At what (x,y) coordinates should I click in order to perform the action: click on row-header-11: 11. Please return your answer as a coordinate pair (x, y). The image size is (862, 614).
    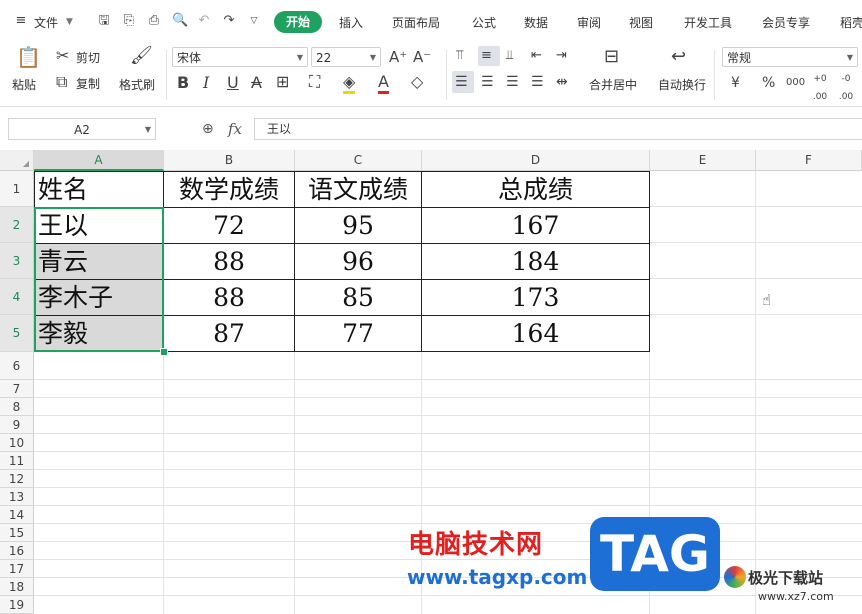
    Looking at the image, I should click on (17, 461).